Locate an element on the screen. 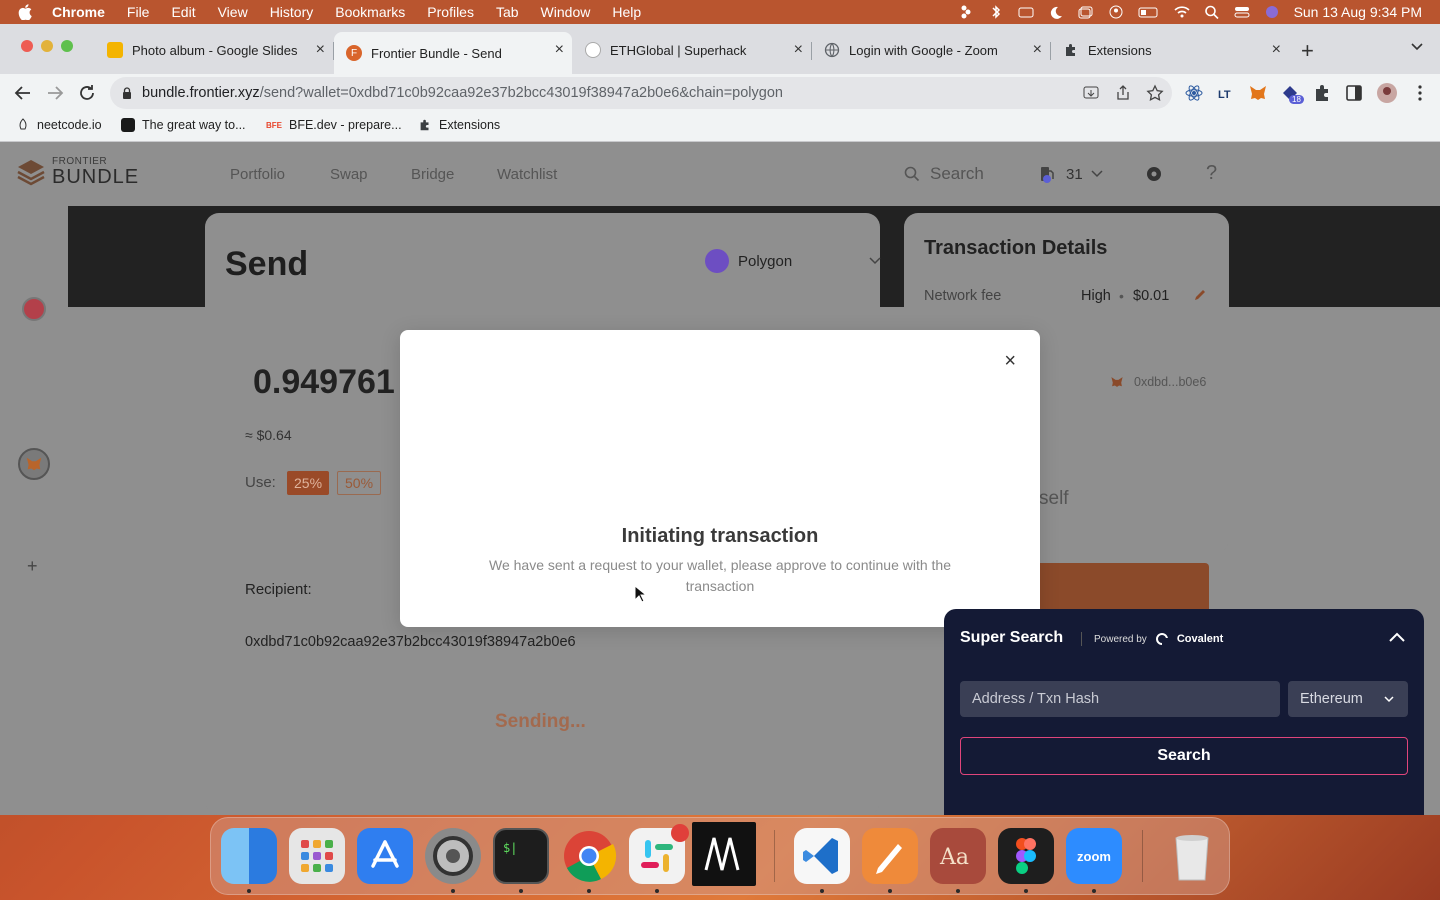 This screenshot has height=900, width=1440. back-icon is located at coordinates (23, 93).